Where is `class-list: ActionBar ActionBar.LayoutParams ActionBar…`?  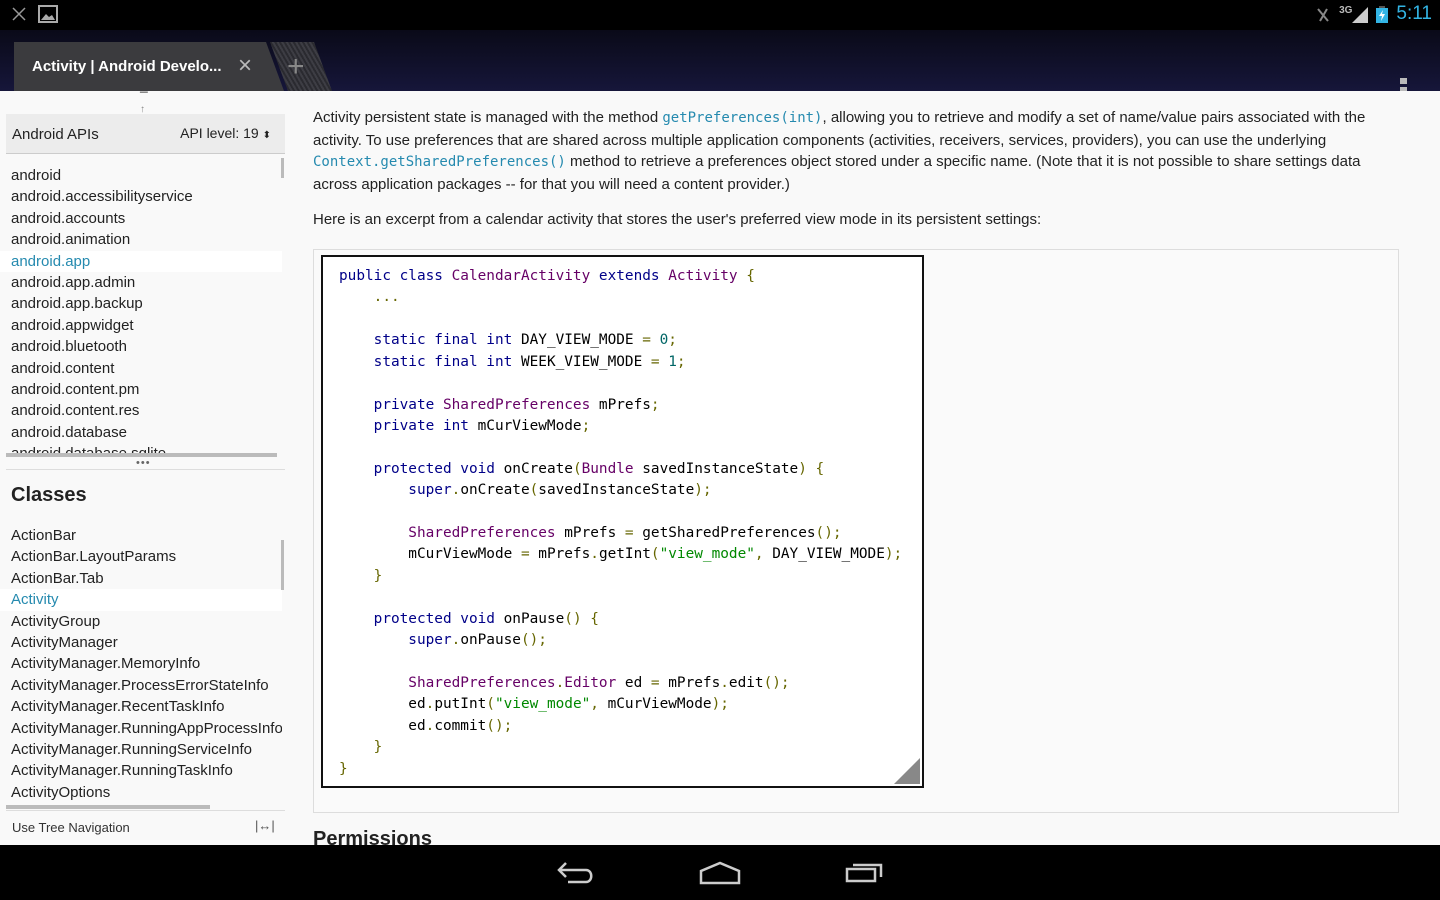 class-list: ActionBar ActionBar.LayoutParams ActionBar… is located at coordinates (141, 665).